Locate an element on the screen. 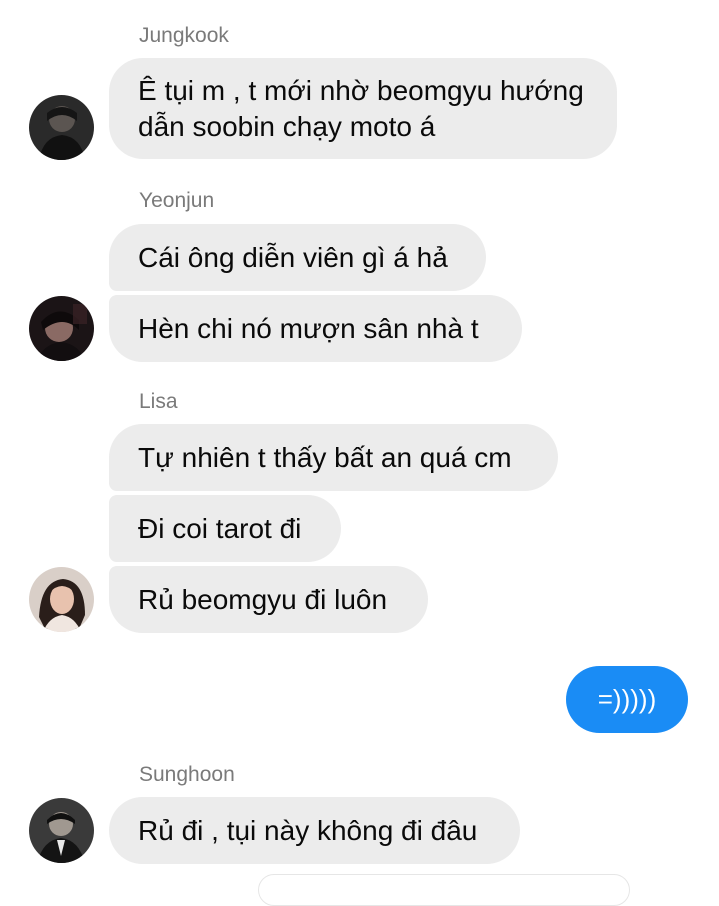 This screenshot has width=719, height=906. message-text: Cái ông diễn viên gì á hả is located at coordinates (293, 257).